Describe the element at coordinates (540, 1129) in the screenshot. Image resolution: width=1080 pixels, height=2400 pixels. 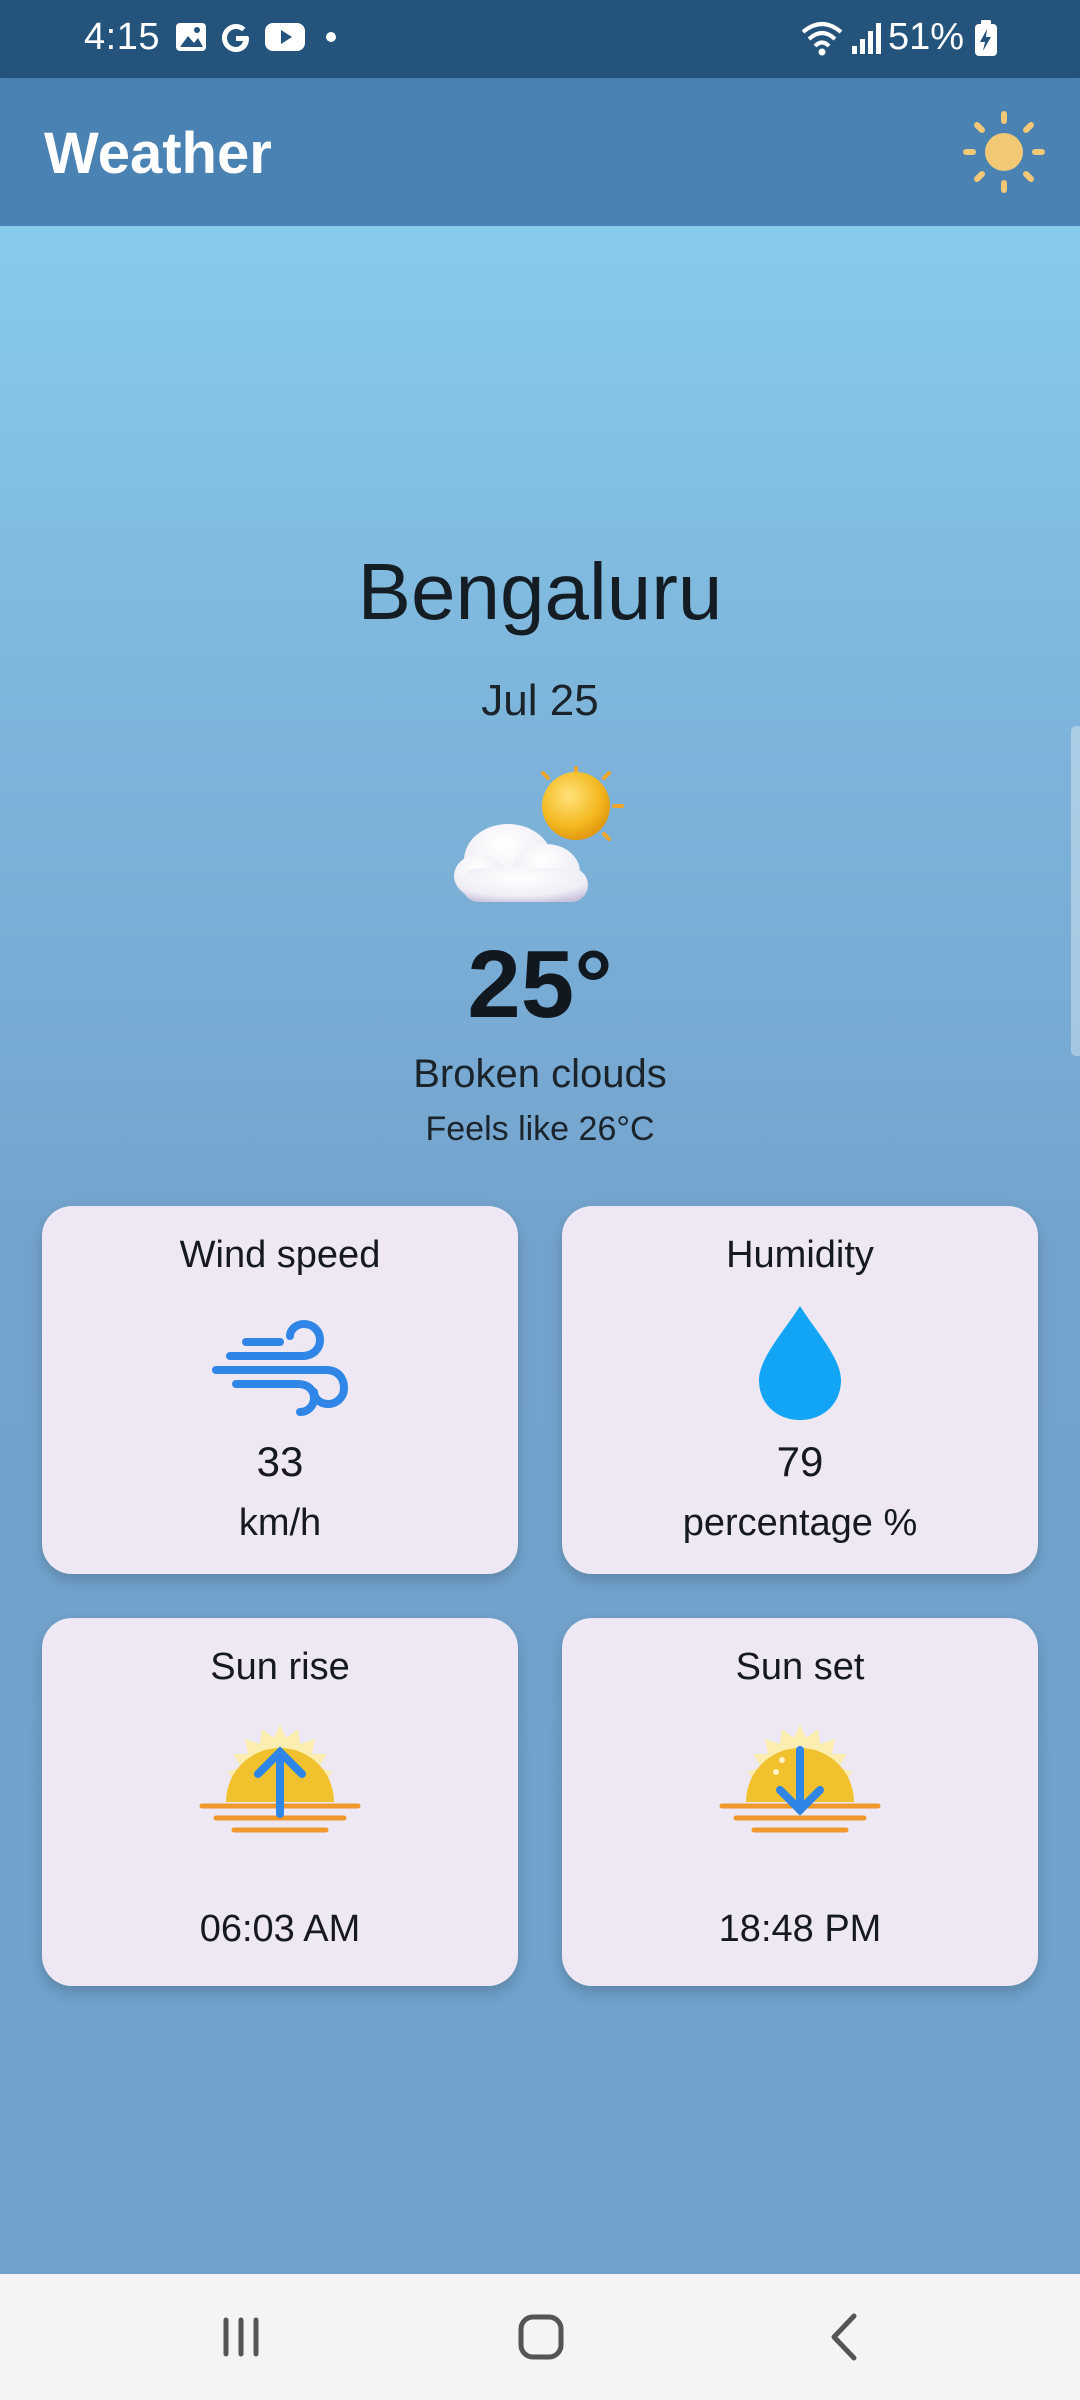
I see `feels-like: Feels like 26°C` at that location.